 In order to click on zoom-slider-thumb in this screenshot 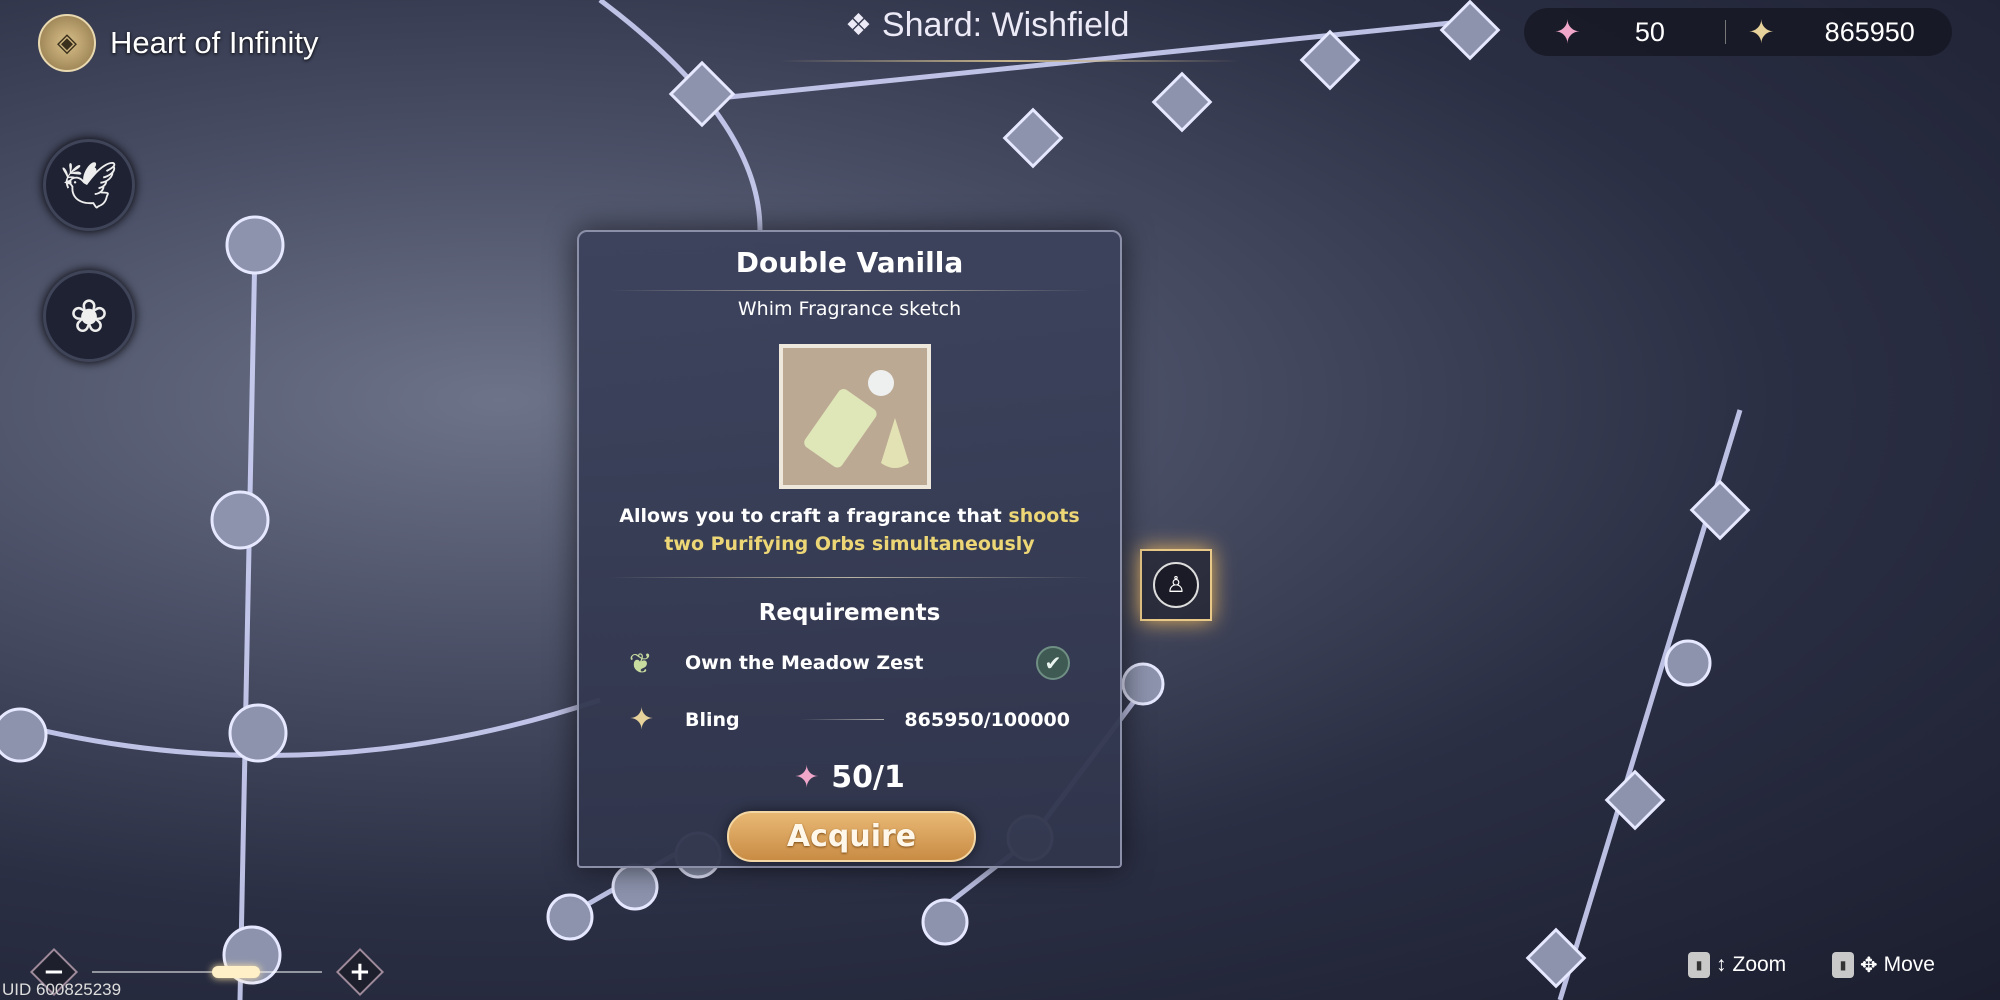, I will do `click(236, 972)`.